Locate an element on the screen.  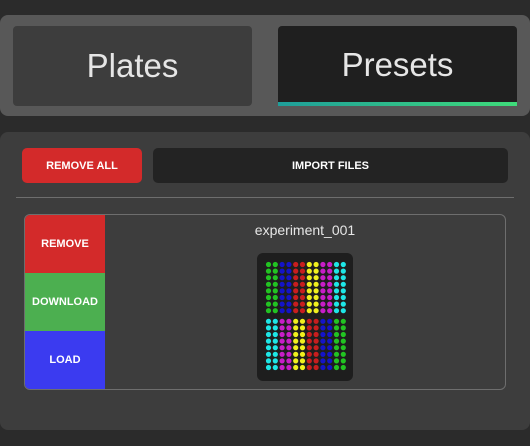
plate-wells-graphic is located at coordinates (305, 316).